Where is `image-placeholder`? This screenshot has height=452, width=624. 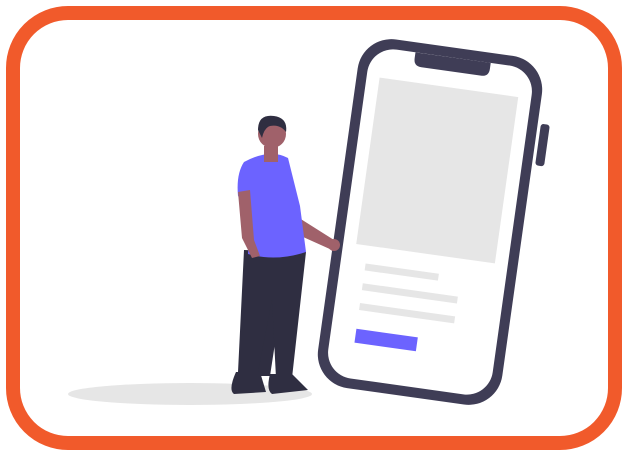 image-placeholder is located at coordinates (437, 170).